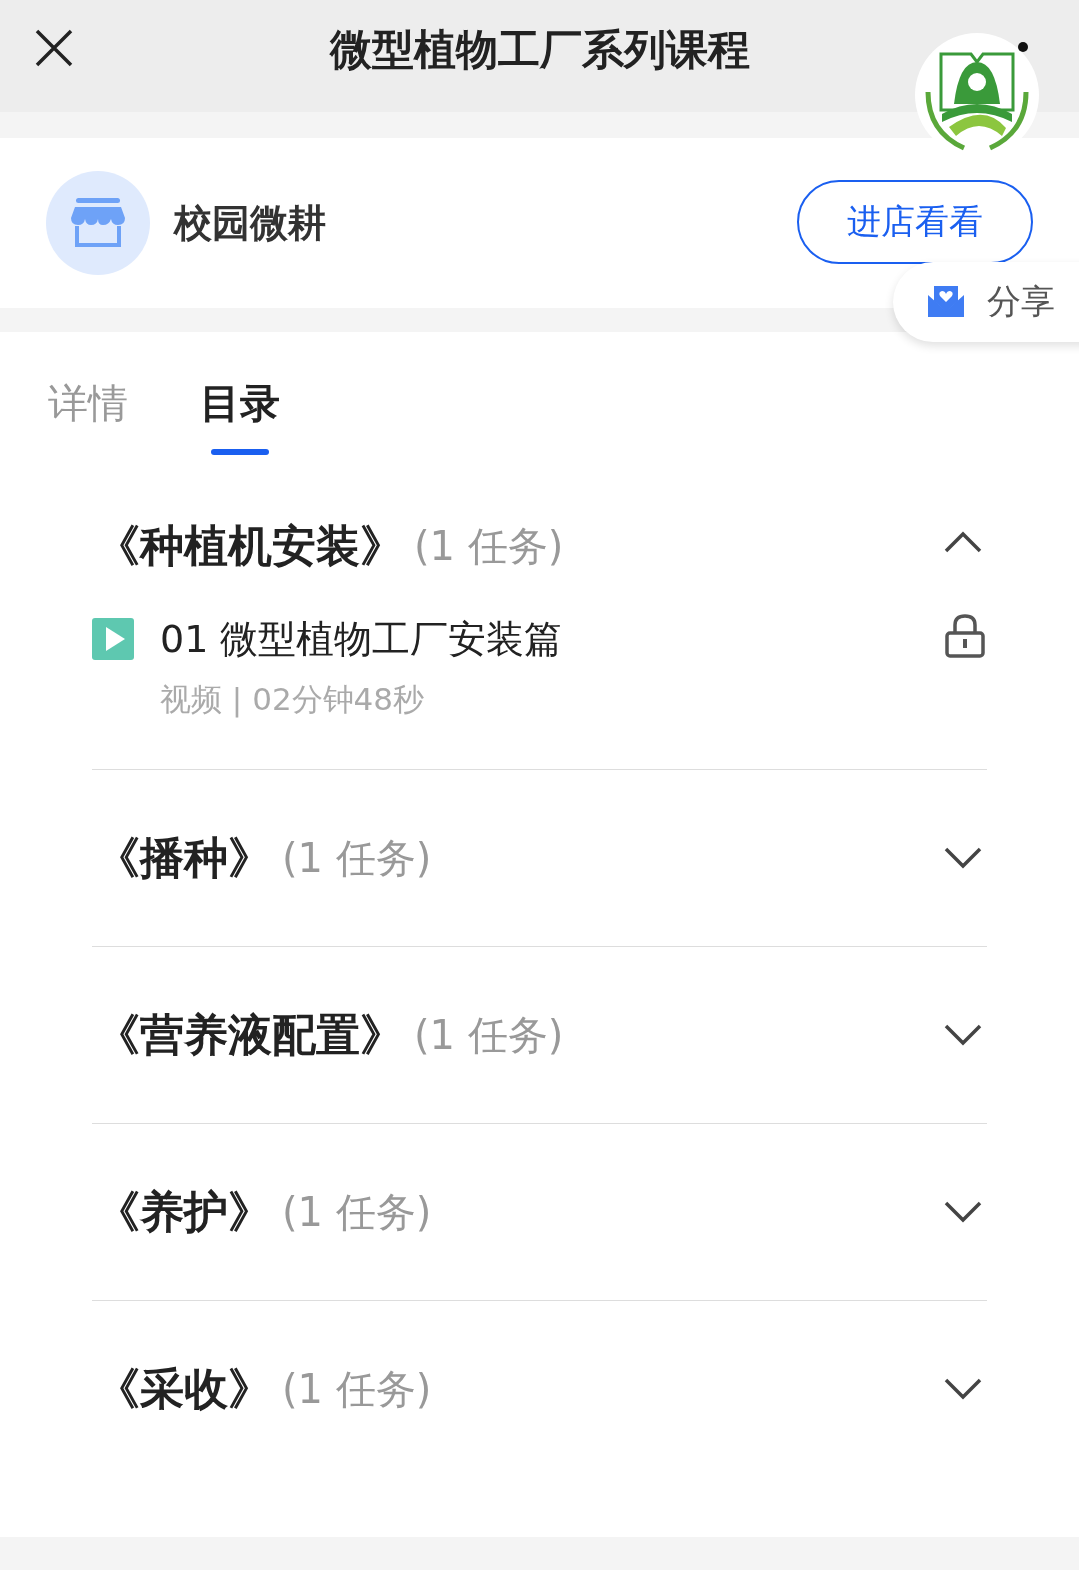 This screenshot has width=1079, height=1570. What do you see at coordinates (946, 302) in the screenshot?
I see `heart-envelope-icon` at bounding box center [946, 302].